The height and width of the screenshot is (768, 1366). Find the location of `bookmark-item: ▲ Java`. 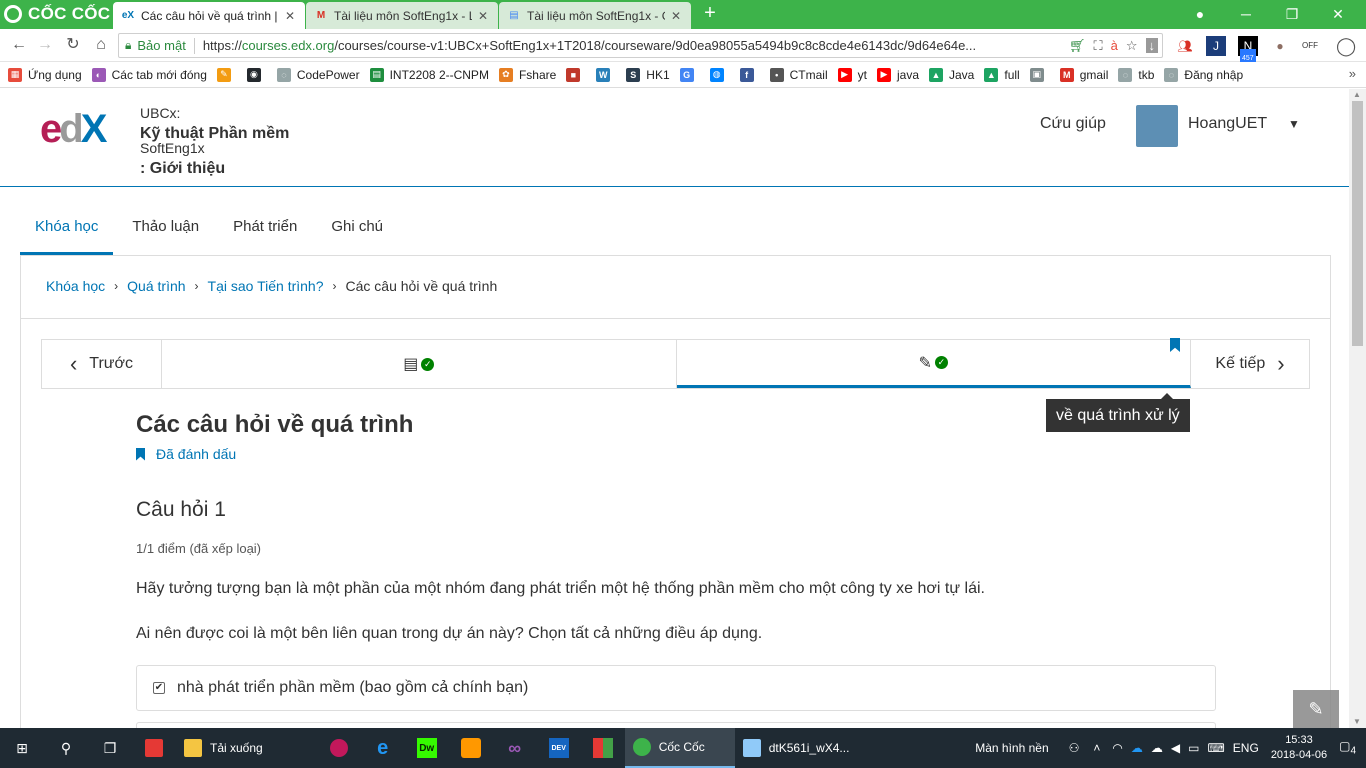

bookmark-item: ▲ Java is located at coordinates (951, 74).